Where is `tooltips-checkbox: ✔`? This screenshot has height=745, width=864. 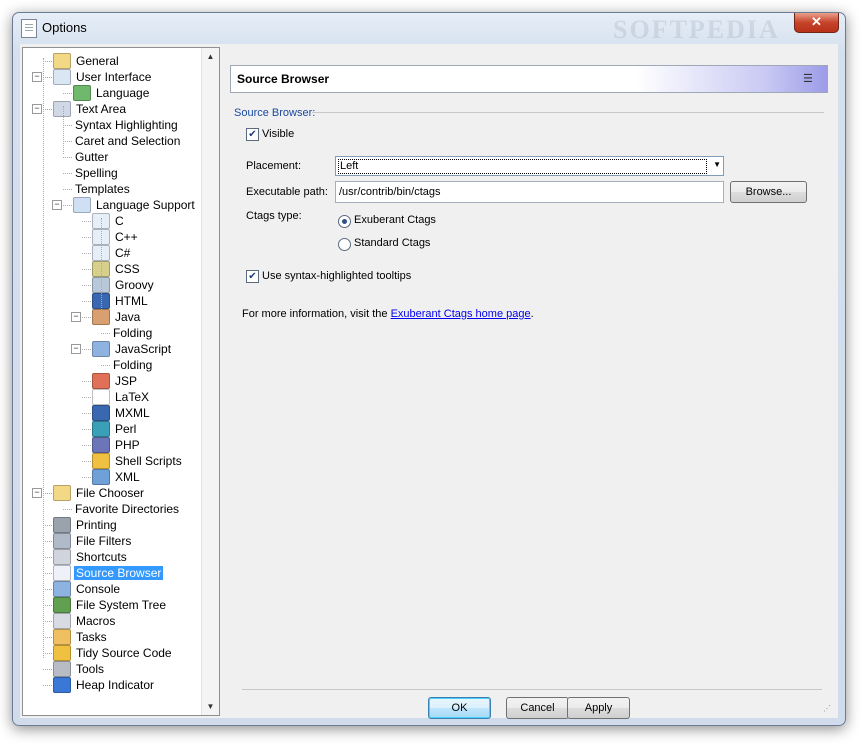
tooltips-checkbox: ✔ is located at coordinates (252, 276).